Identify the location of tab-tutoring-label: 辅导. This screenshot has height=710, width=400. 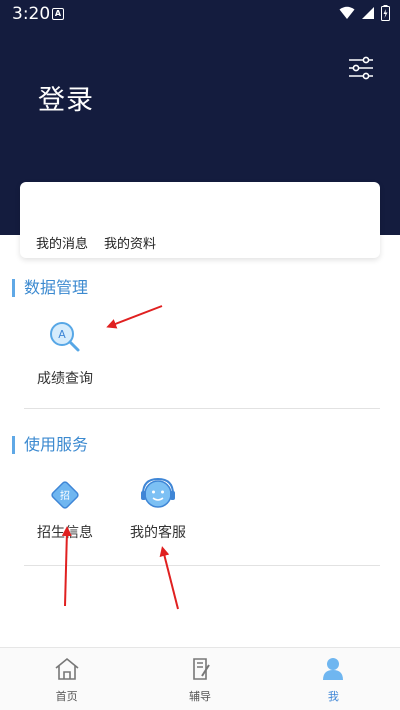
(199, 696).